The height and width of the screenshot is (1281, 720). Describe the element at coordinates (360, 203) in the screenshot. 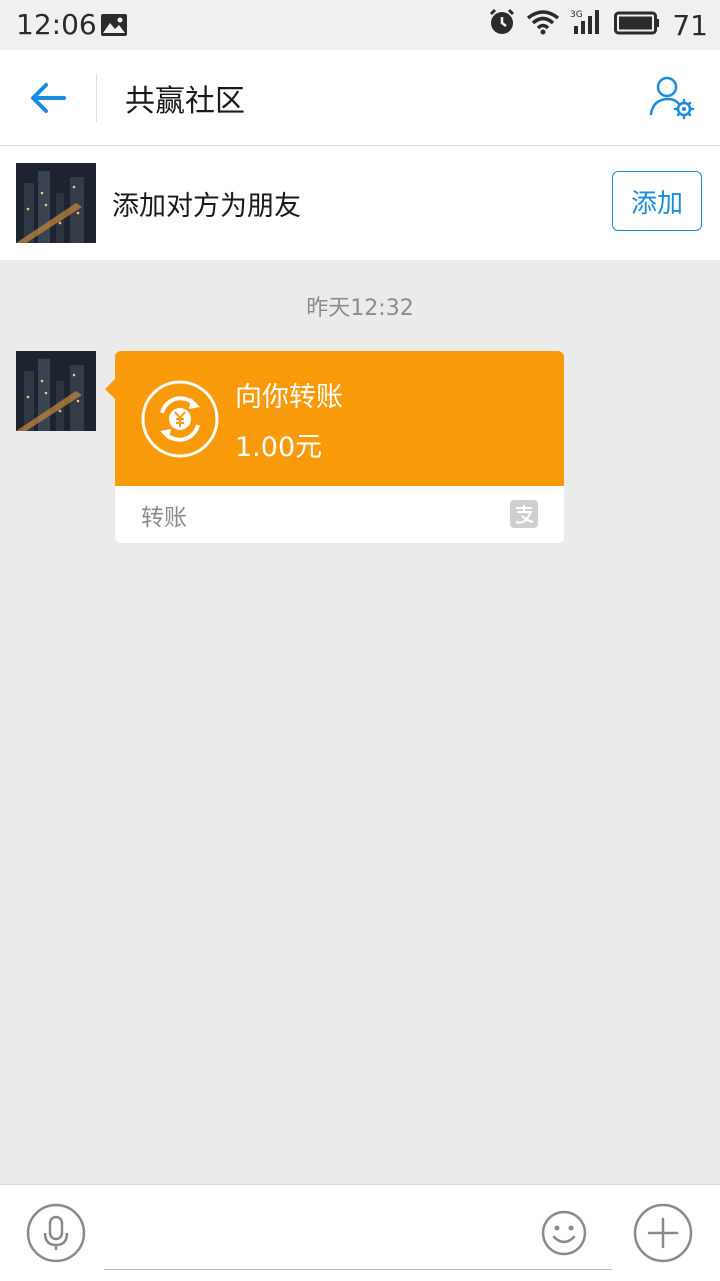

I see `add-friend-bar: 添加对方为朋友 添加` at that location.